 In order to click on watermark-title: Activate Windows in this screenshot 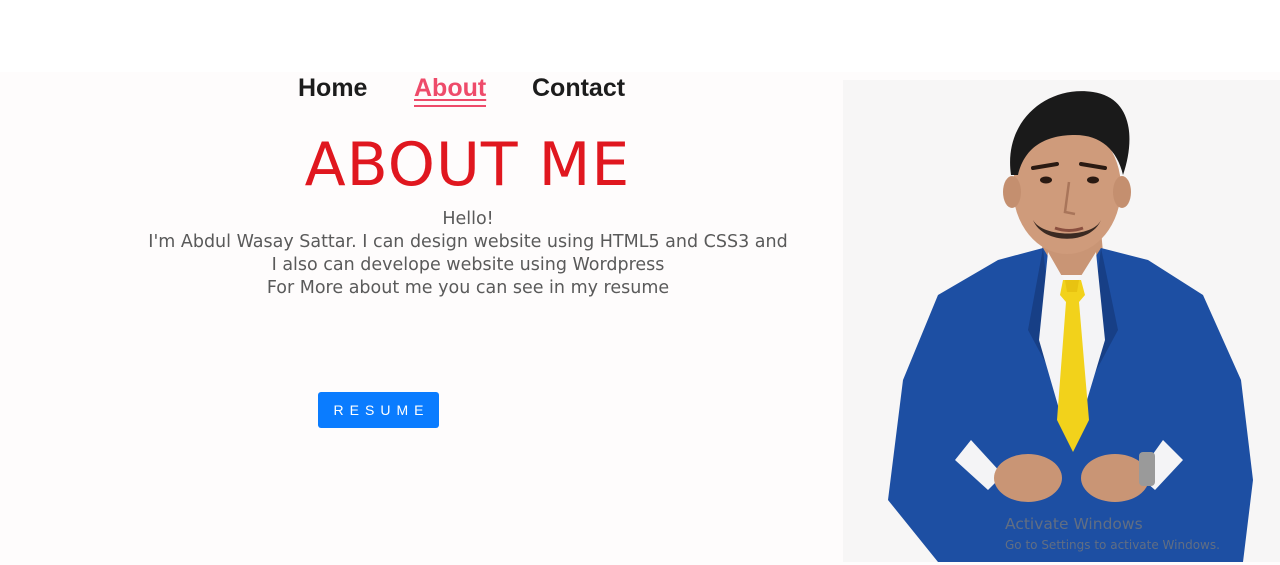, I will do `click(1074, 524)`.